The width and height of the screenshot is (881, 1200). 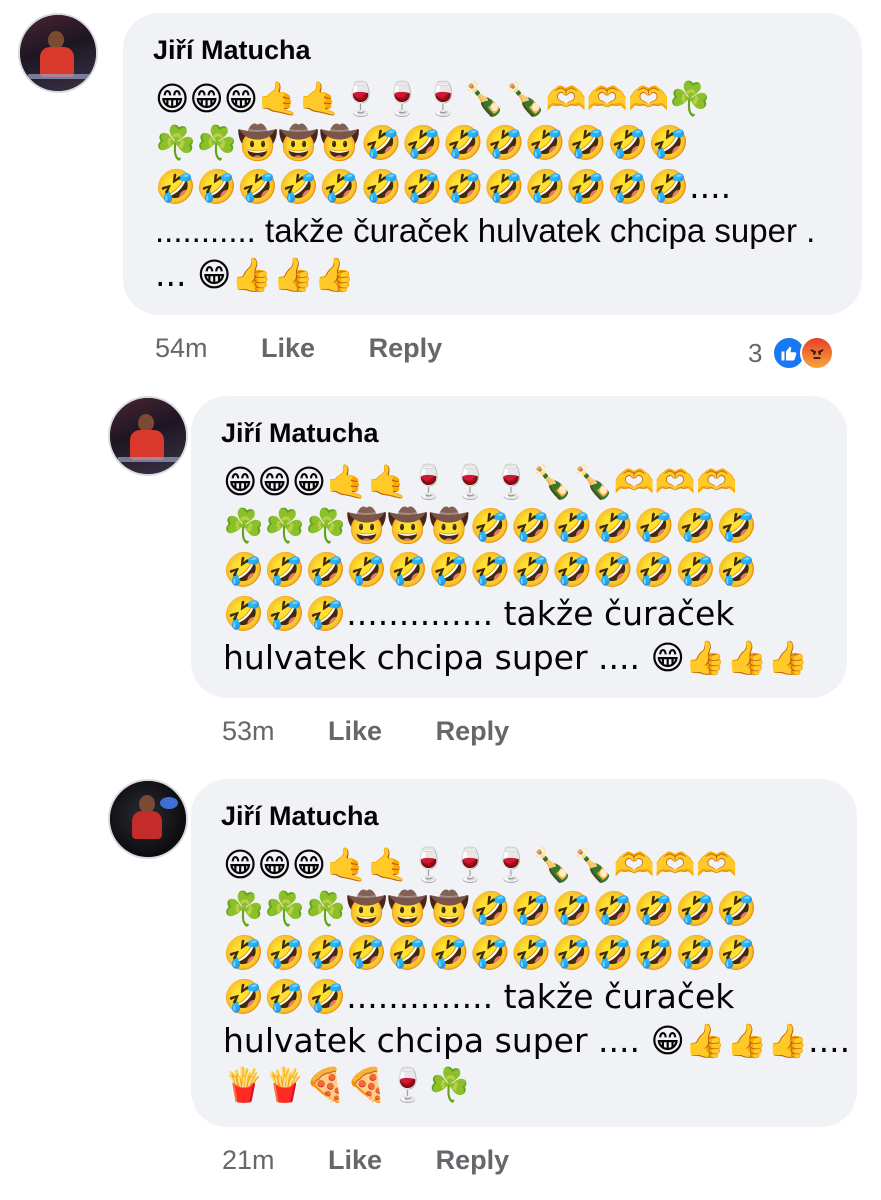 What do you see at coordinates (248, 731) in the screenshot?
I see `comment-timestamp: 53m` at bounding box center [248, 731].